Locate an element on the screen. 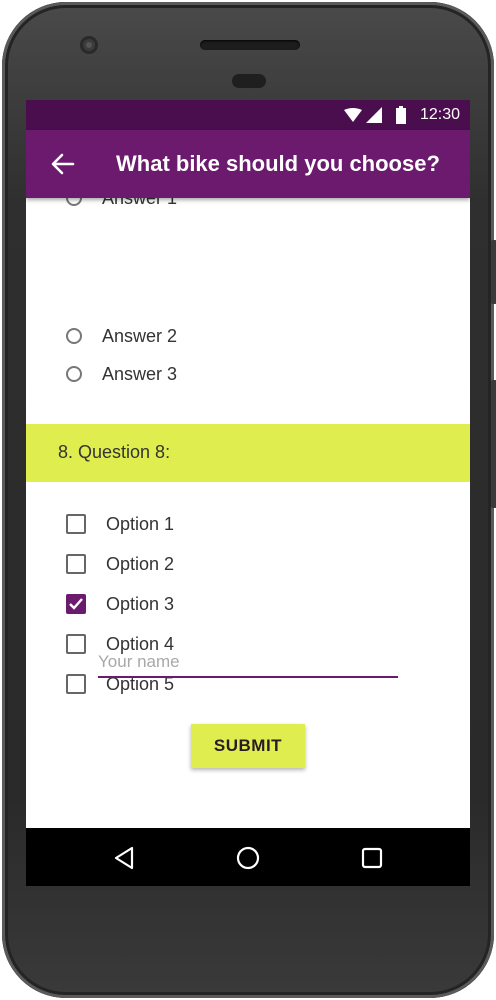 The image size is (496, 1000). option-label: Option 1 is located at coordinates (140, 523).